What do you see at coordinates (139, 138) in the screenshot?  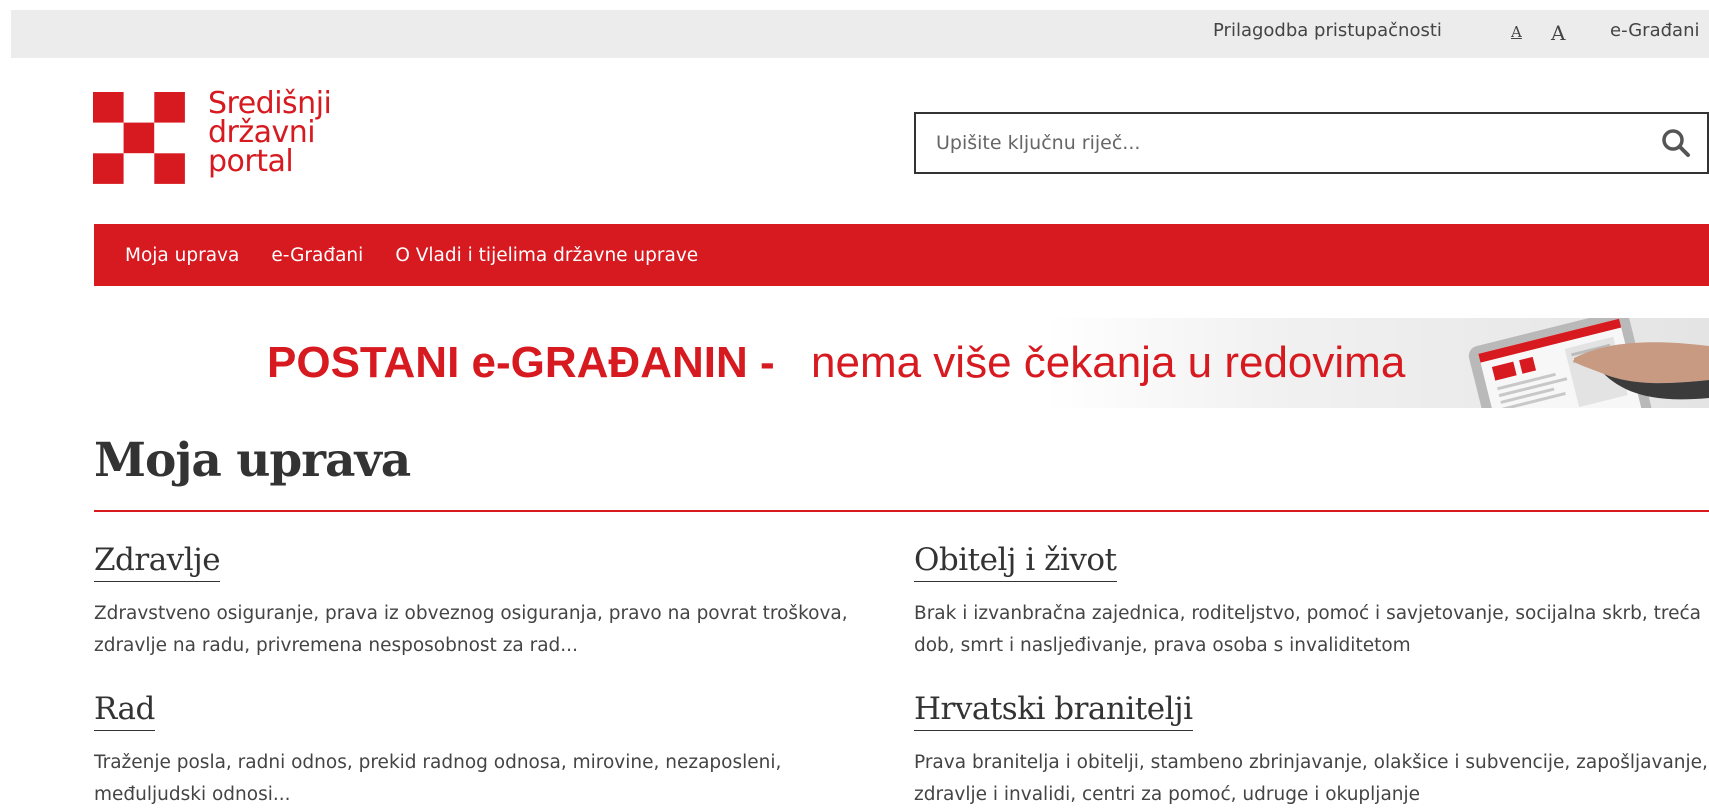 I see `checkerboard-logo-icon` at bounding box center [139, 138].